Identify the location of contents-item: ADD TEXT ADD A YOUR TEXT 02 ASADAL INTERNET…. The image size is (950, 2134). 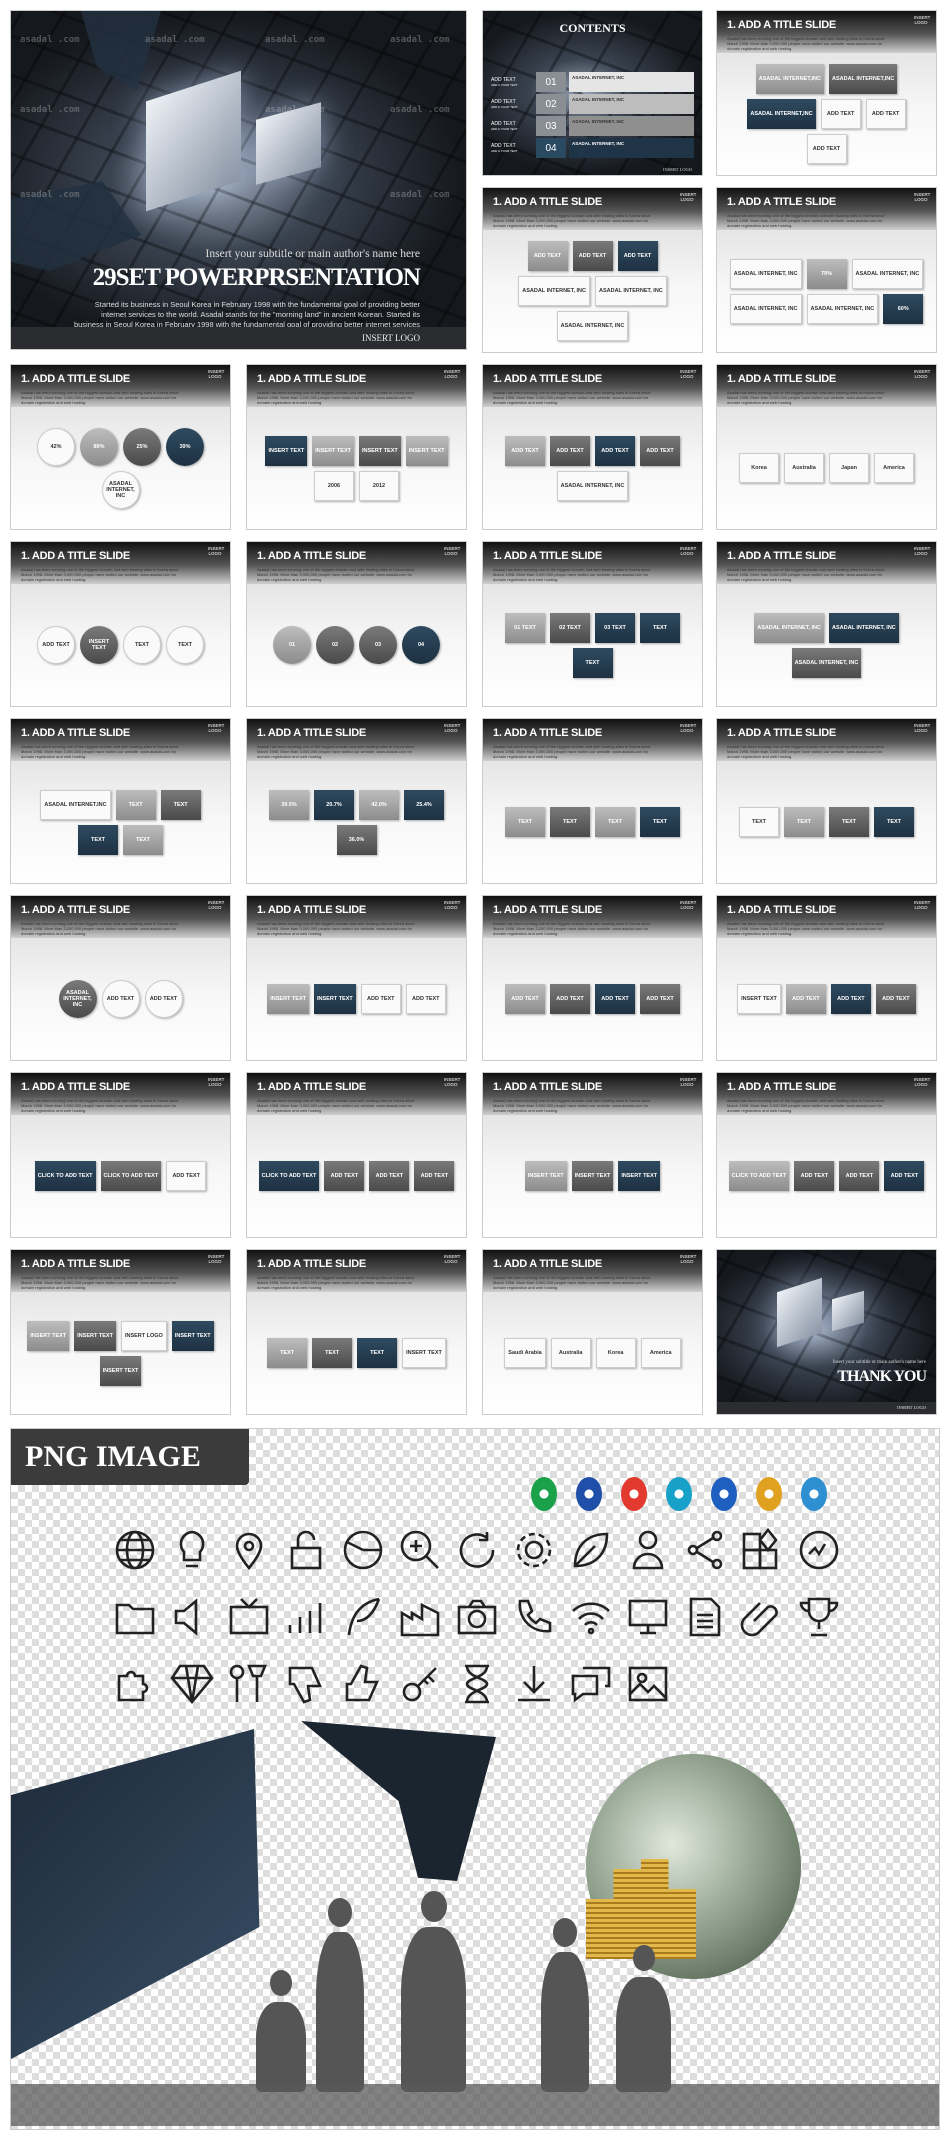
(592, 104).